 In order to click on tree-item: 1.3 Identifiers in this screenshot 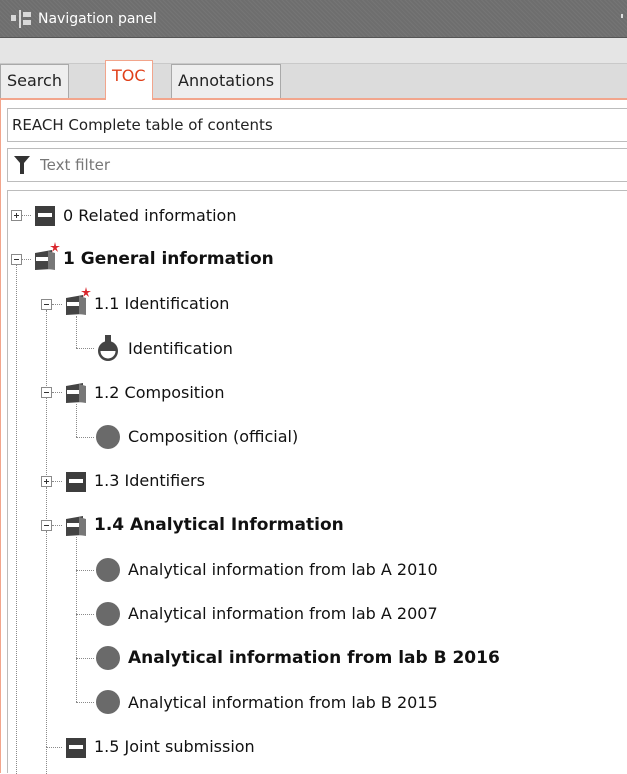, I will do `click(134, 481)`.